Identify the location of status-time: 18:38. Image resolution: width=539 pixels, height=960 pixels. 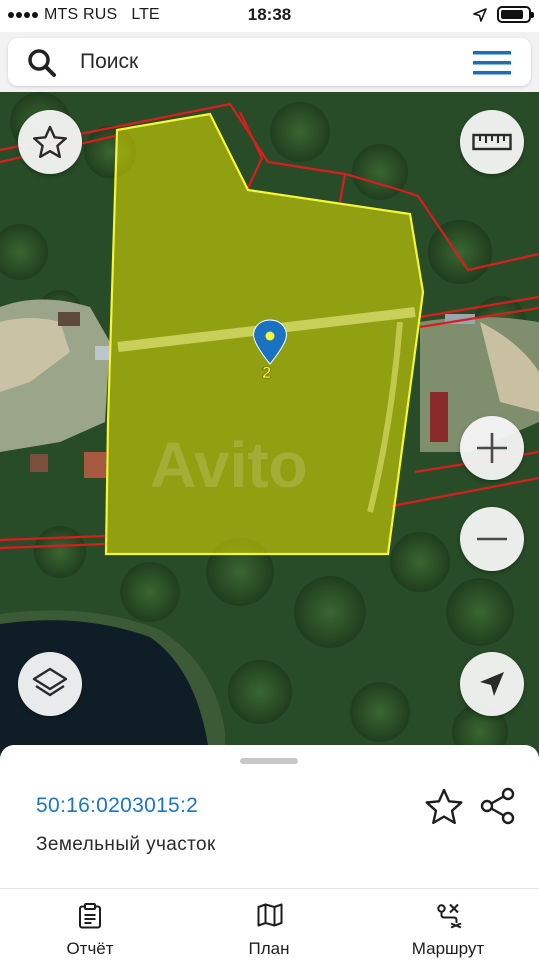
(269, 14).